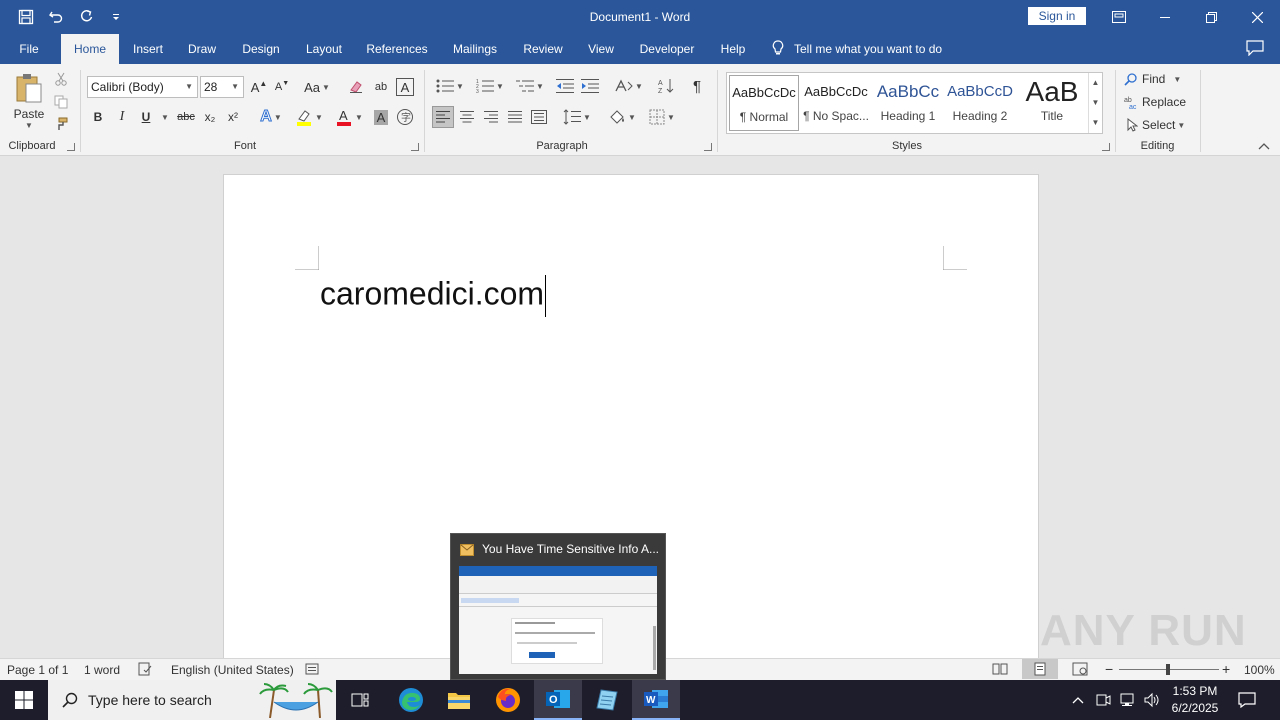 The width and height of the screenshot is (1280, 720). What do you see at coordinates (282, 87) in the screenshot?
I see `shrink-font-icon: A ▼` at bounding box center [282, 87].